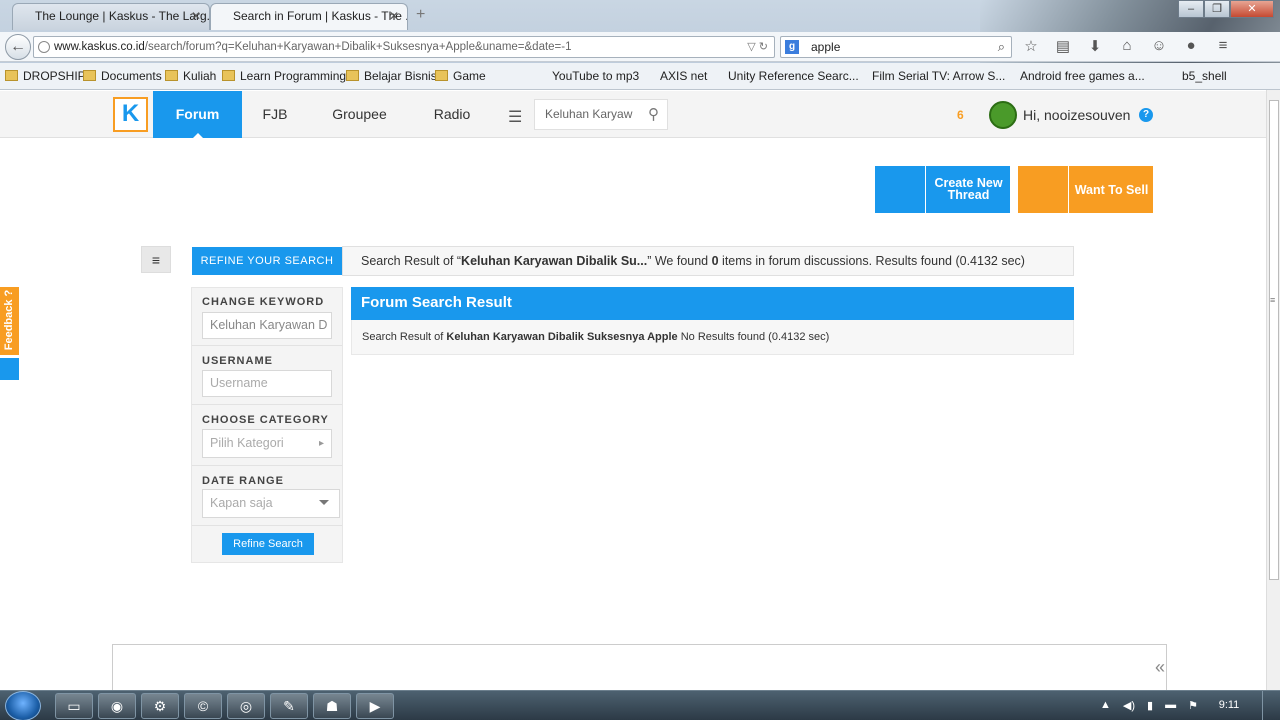 This screenshot has height=720, width=1280. I want to click on refine-search-tab: REFINE YOUR SEARCH, so click(267, 261).